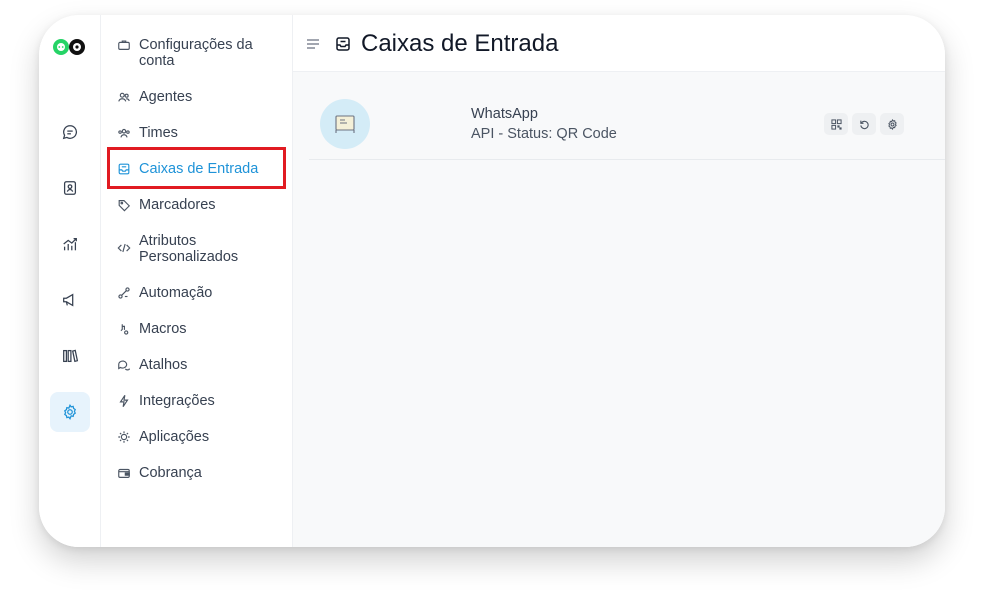 This screenshot has width=989, height=593. Describe the element at coordinates (196, 53) in the screenshot. I see `sidebar-item-label: Configurações da conta` at that location.